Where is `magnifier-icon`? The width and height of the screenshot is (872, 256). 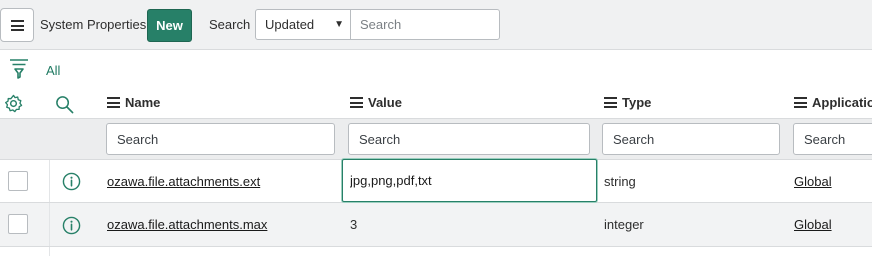 magnifier-icon is located at coordinates (64, 104).